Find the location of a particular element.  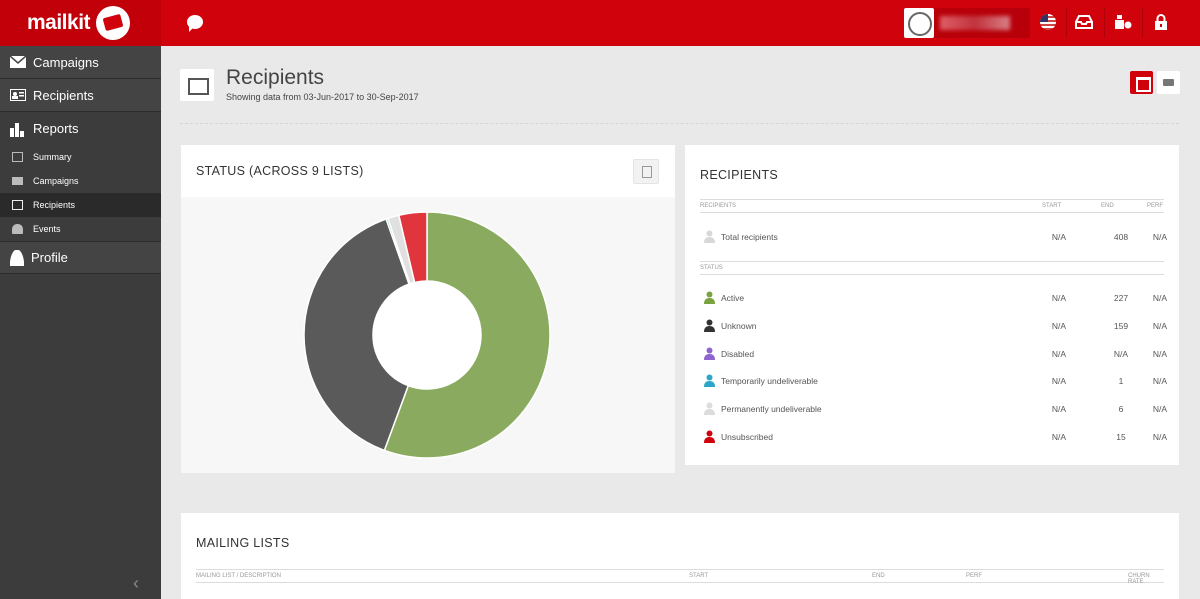

row-label: Permanently undeliverable is located at coordinates (771, 409).